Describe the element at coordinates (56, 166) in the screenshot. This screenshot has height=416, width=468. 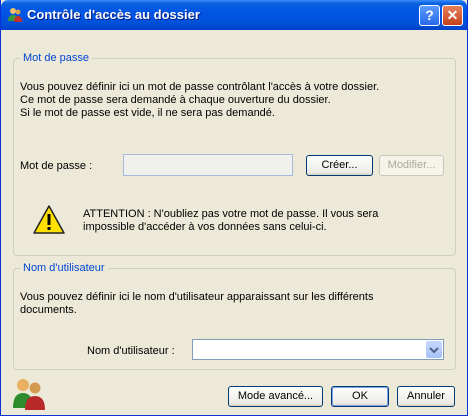
I see `password-label: Mot de passe :` at that location.